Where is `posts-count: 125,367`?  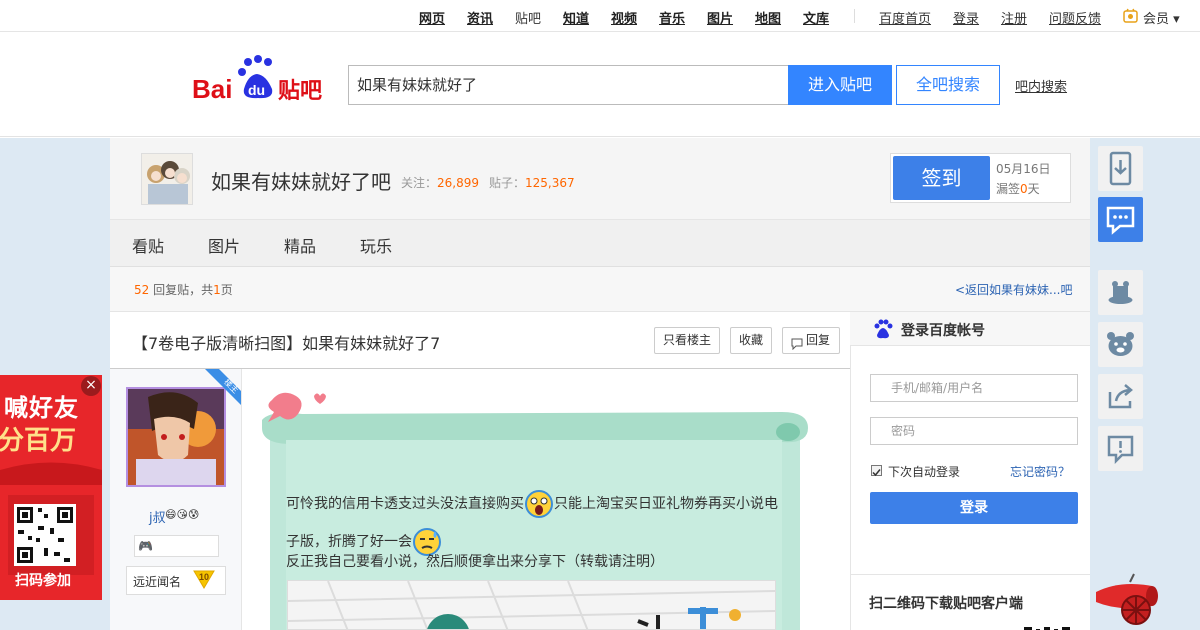 posts-count: 125,367 is located at coordinates (550, 183).